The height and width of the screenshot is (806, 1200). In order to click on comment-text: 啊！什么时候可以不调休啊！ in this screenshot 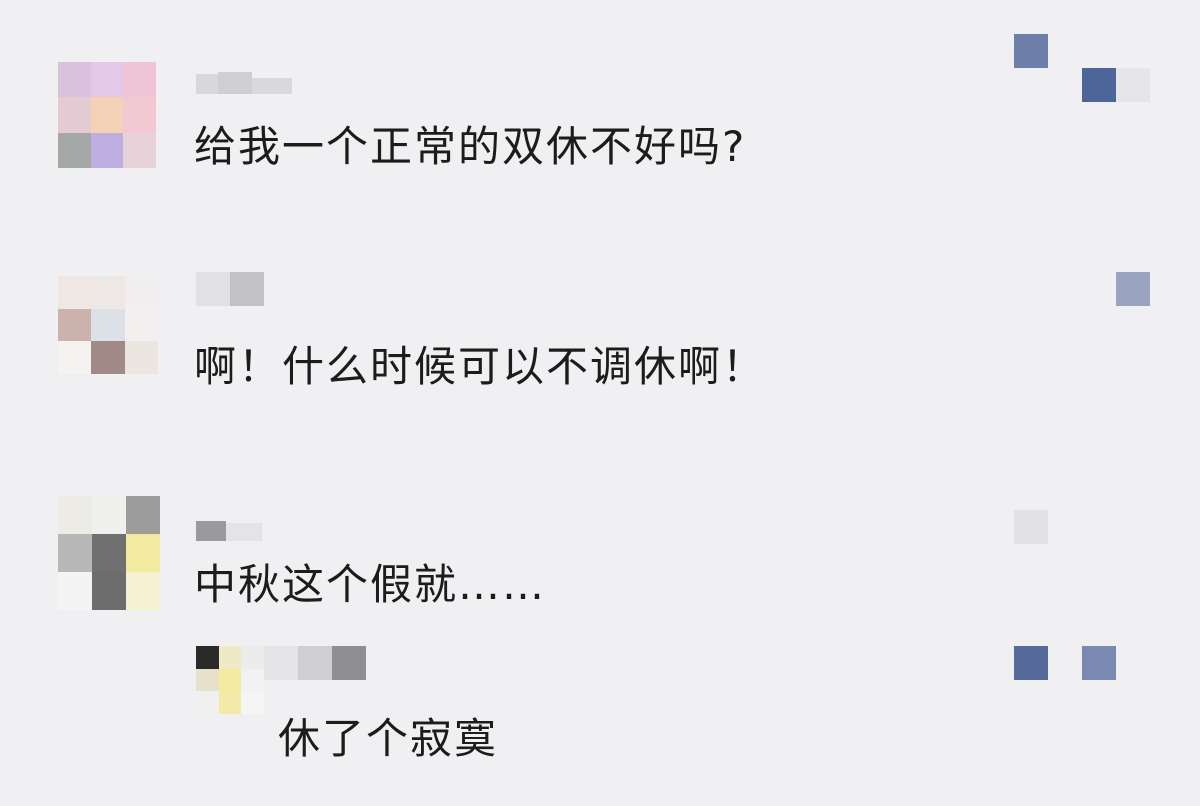, I will do `click(480, 366)`.